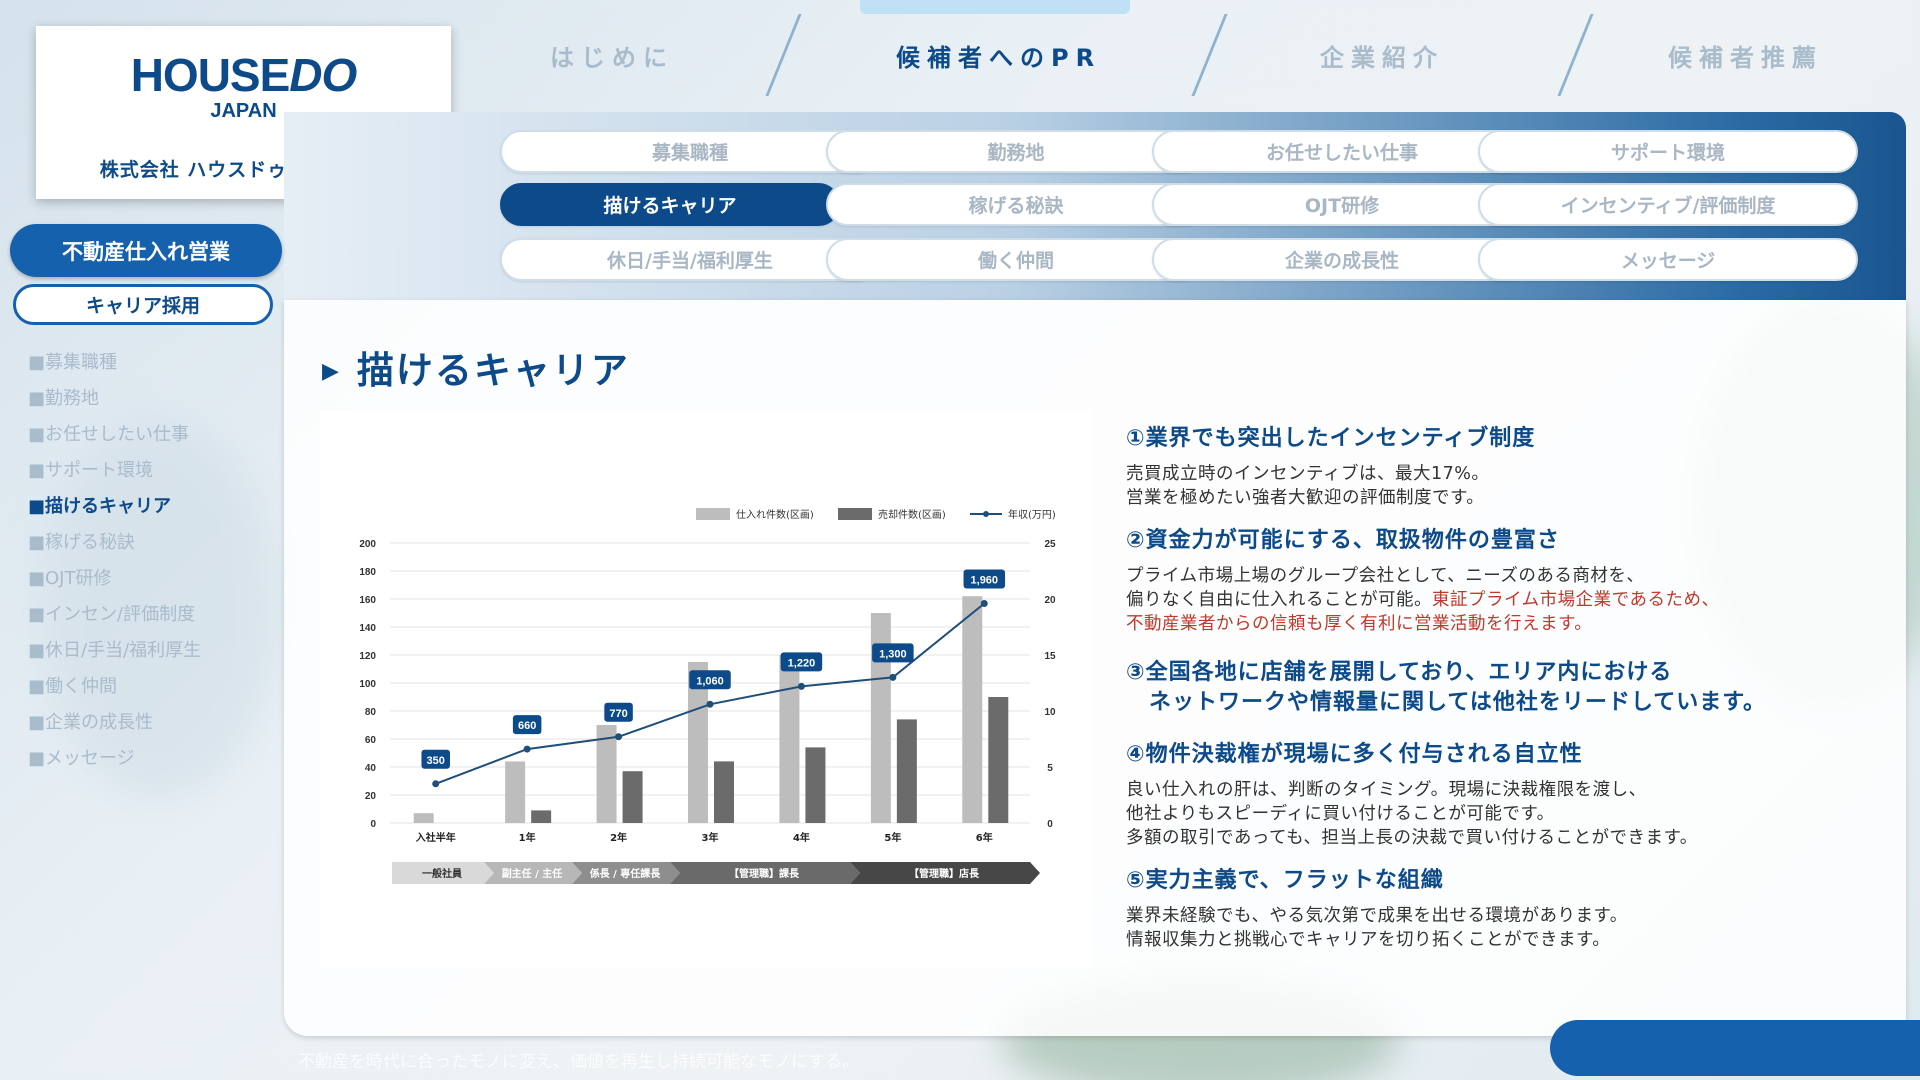  Describe the element at coordinates (1368, 940) in the screenshot. I see `point-line: 情報収集力と挑戦心でキャリアを切り拓くことができます。` at that location.